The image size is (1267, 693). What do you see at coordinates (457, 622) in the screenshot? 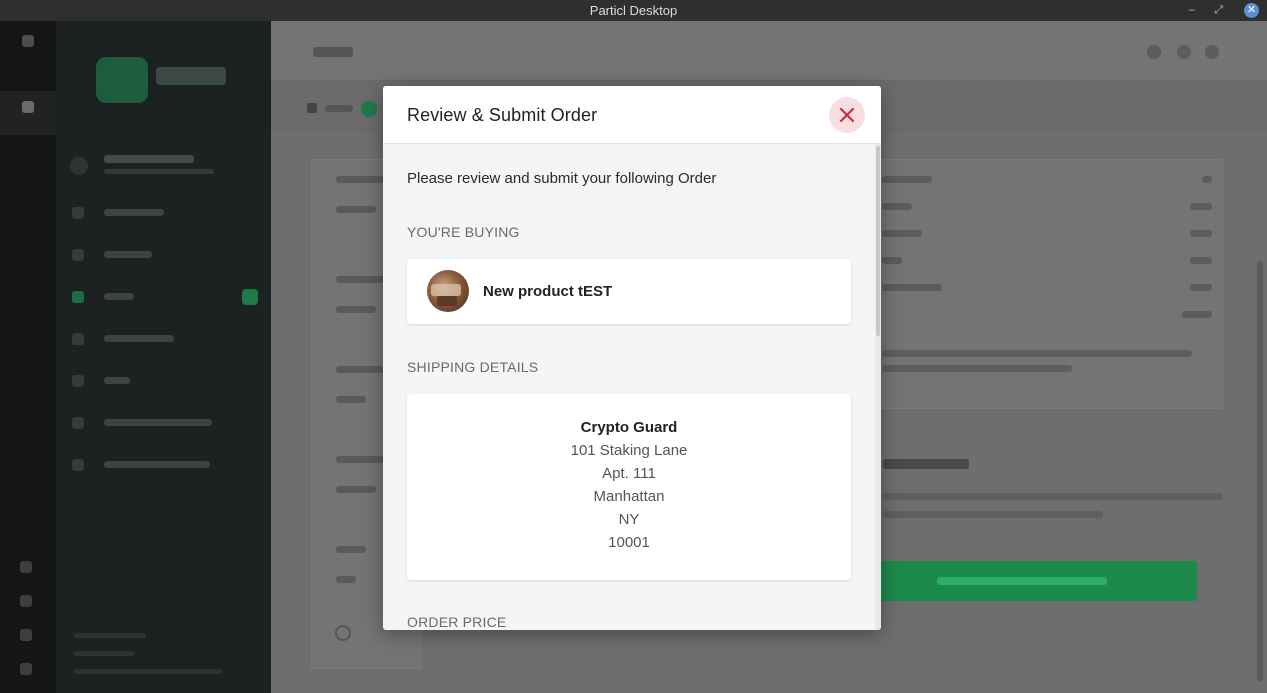
I see `order-price-section-label: ORDER PRICE` at bounding box center [457, 622].